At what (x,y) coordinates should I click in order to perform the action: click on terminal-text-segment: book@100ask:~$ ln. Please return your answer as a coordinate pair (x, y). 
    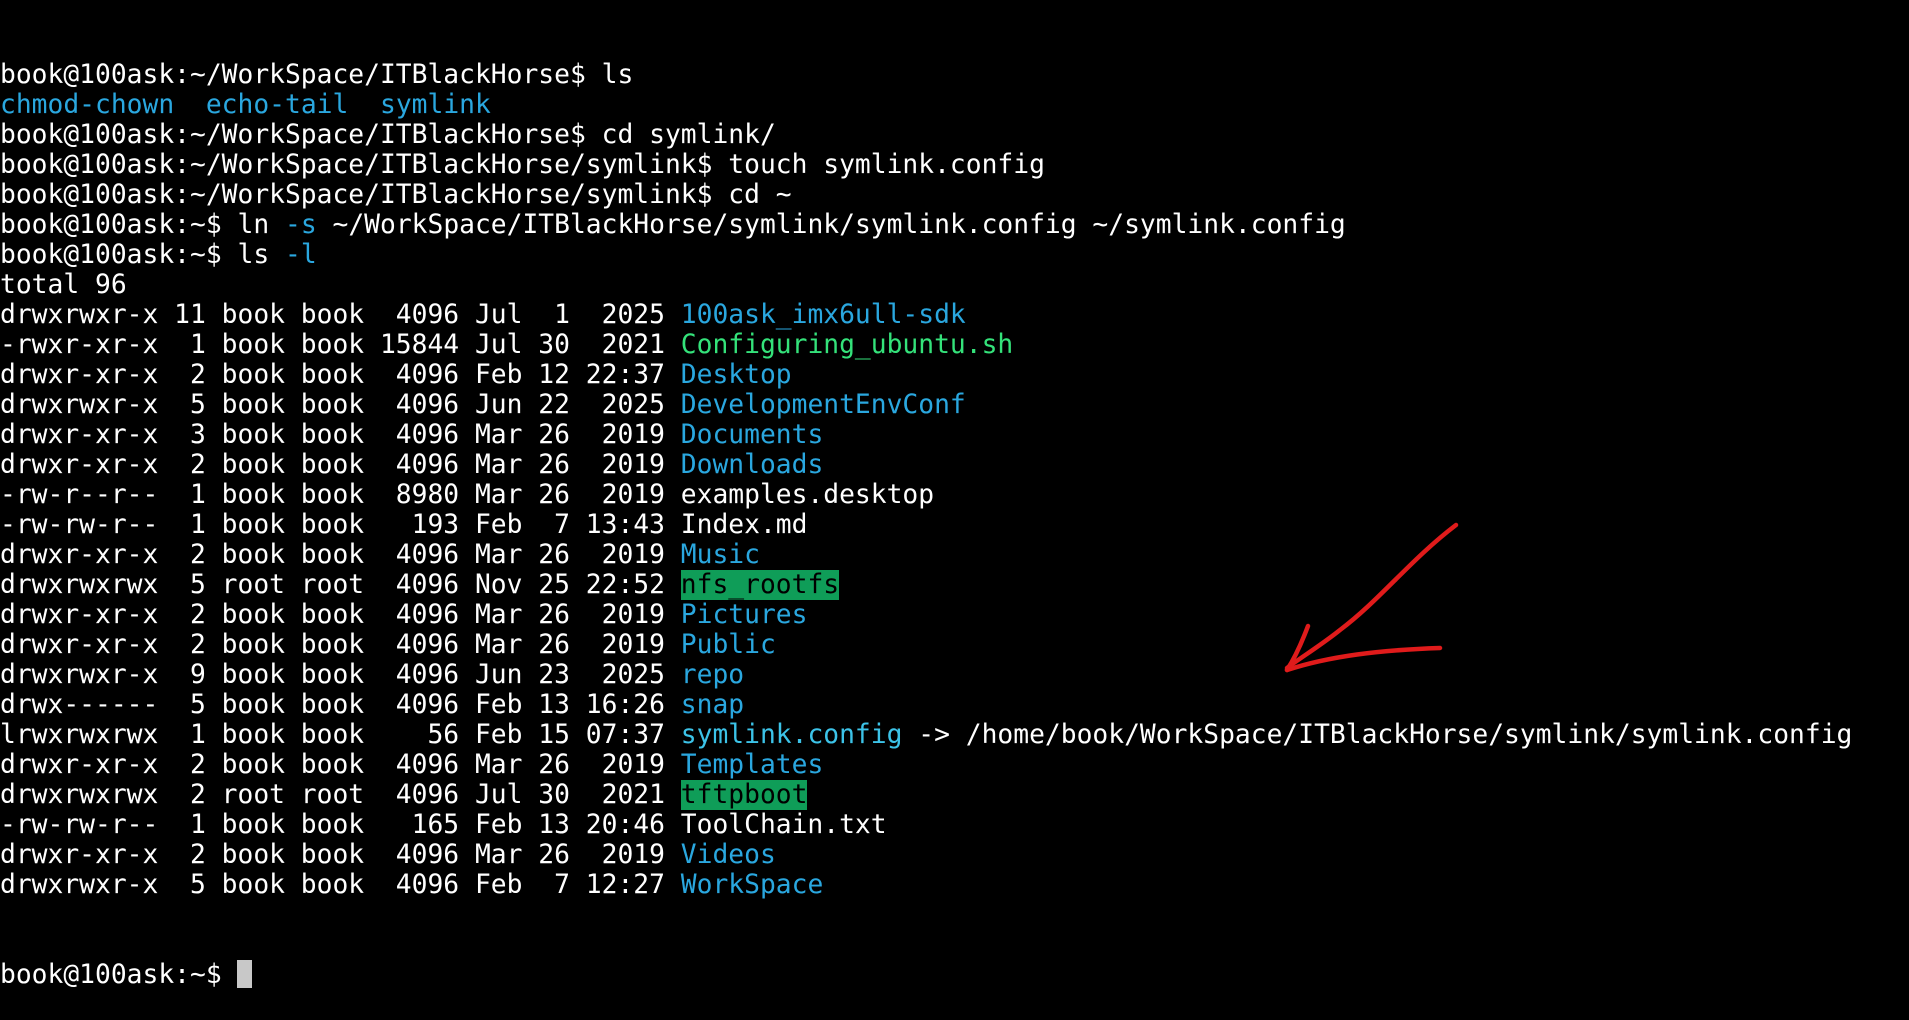
    Looking at the image, I should click on (142, 225).